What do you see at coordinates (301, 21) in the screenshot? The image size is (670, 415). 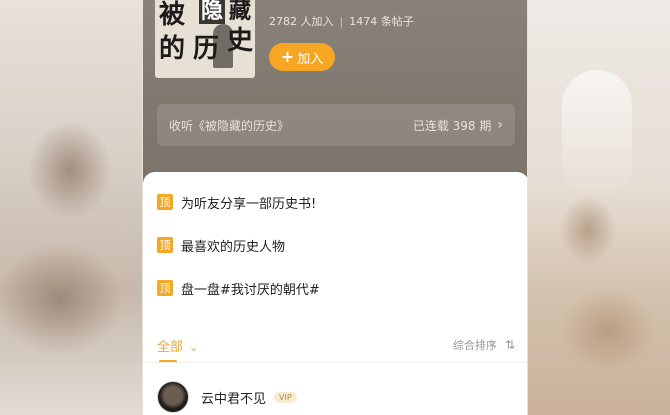 I see `member-count: 2782 人加入` at bounding box center [301, 21].